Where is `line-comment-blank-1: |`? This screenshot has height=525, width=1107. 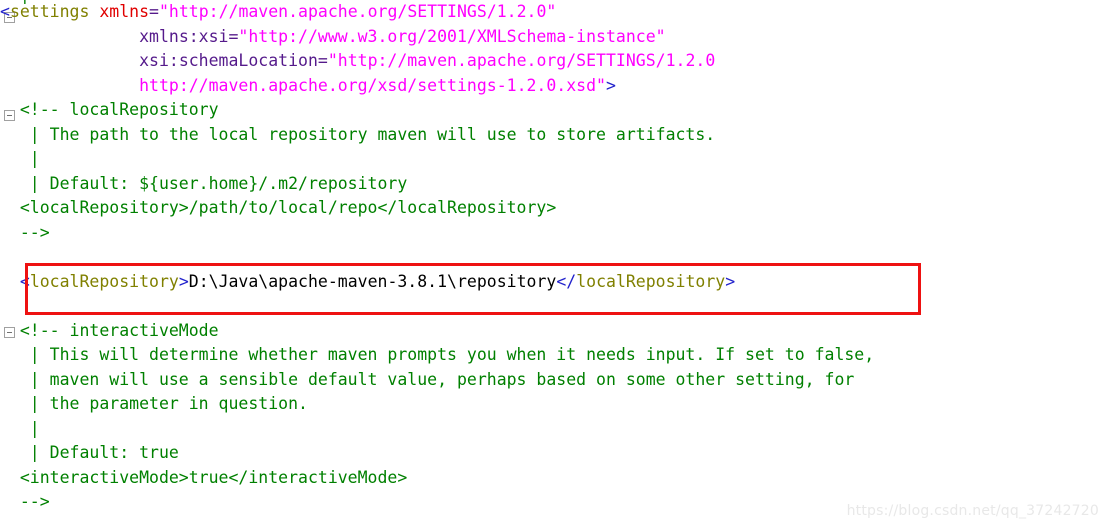
line-comment-blank-1: | is located at coordinates (553, 159).